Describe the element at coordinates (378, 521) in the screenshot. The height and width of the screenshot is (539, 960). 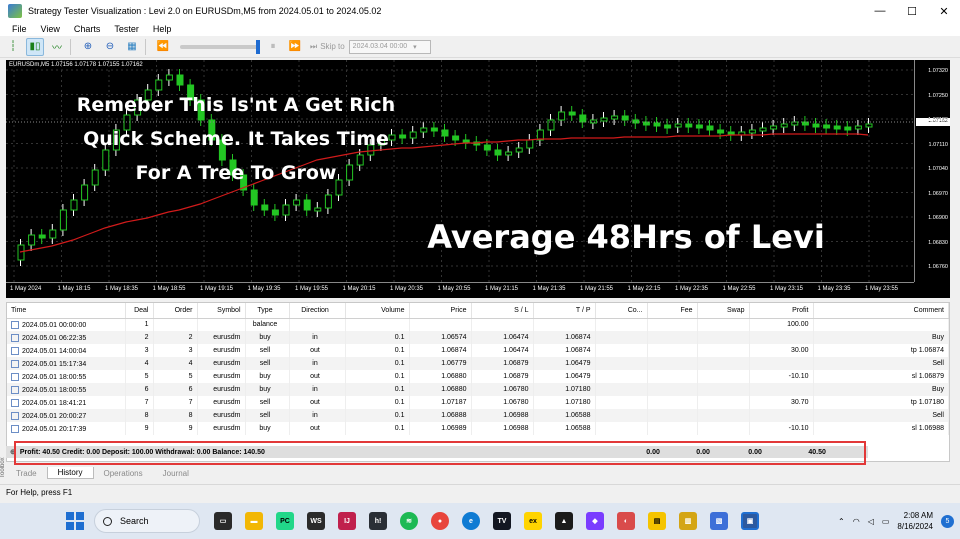
I see `hackerrank-icon: h!` at that location.